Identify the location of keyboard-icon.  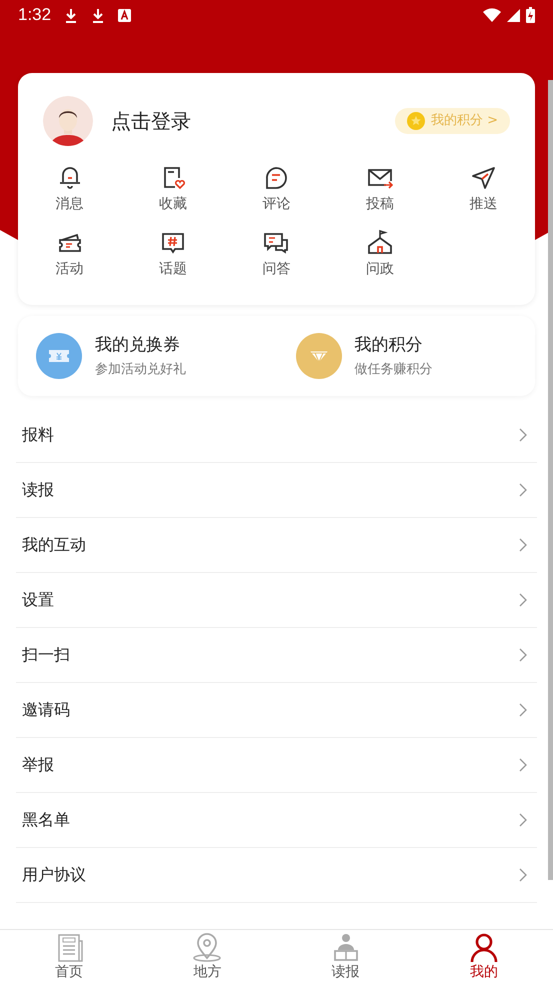
(125, 15).